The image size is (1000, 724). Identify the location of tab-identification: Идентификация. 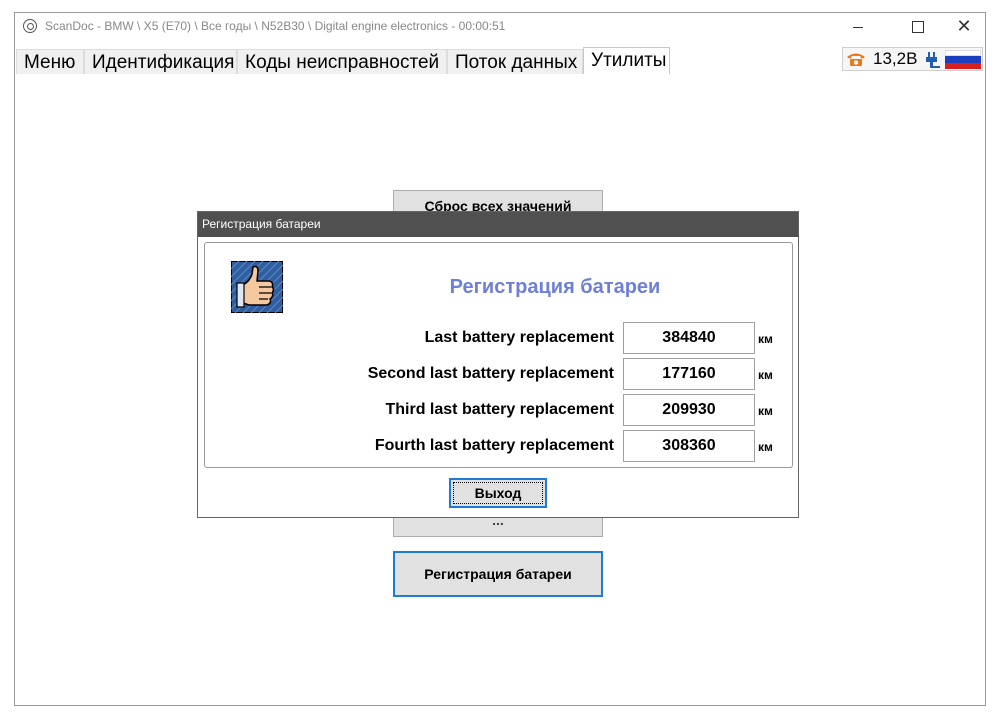
(160, 61).